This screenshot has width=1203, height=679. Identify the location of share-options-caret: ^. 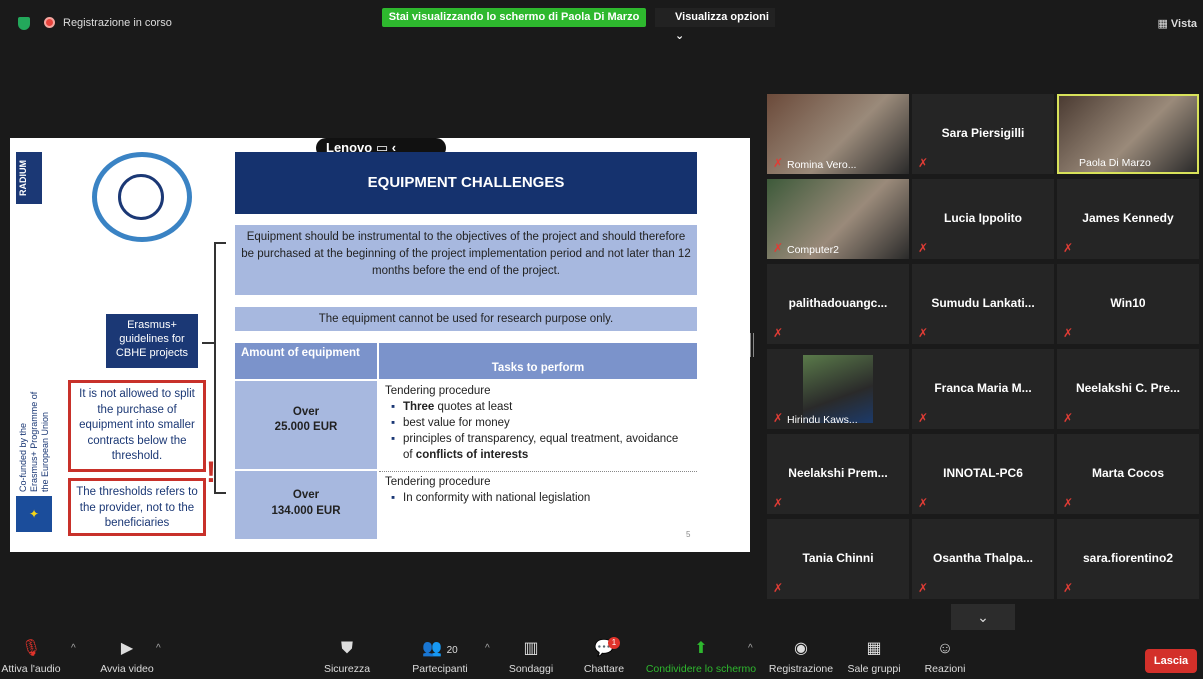
(750, 648).